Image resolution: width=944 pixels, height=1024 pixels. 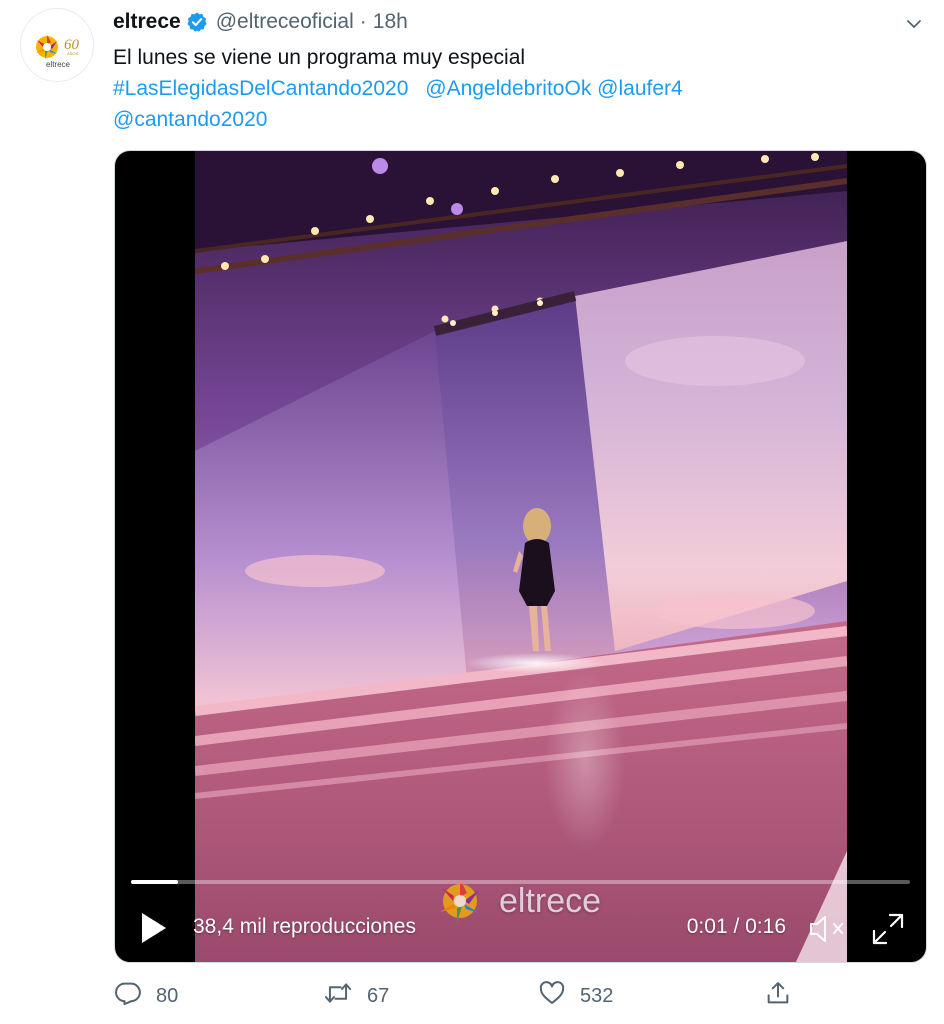 I want to click on watermark-text: eltrece, so click(x=550, y=900).